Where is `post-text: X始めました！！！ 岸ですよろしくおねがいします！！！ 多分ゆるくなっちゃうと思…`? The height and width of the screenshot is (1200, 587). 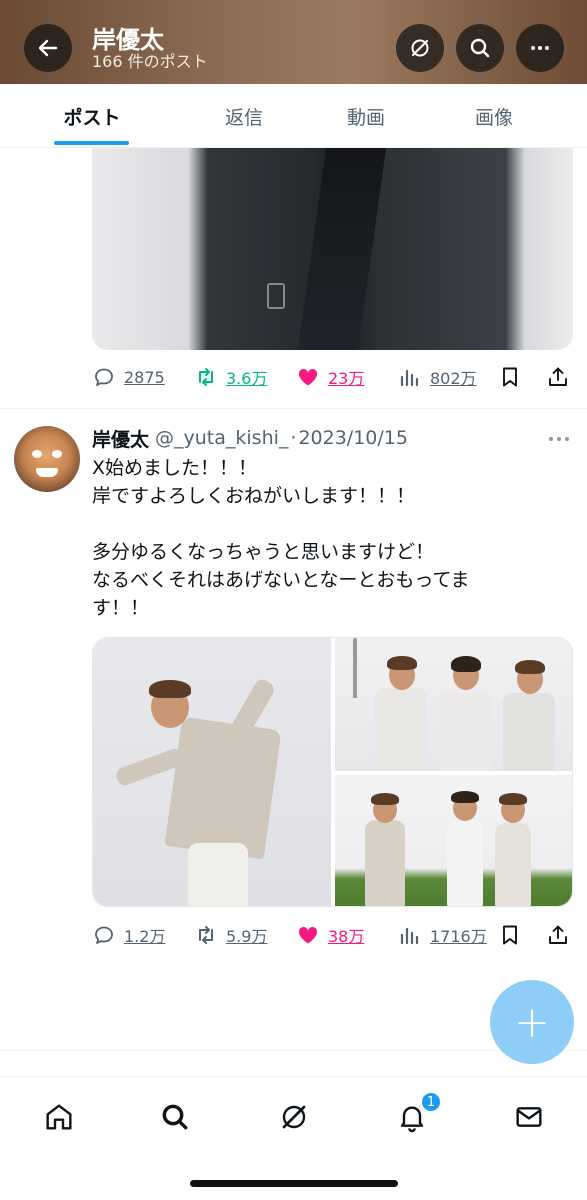 post-text: X始めました！！！ 岸ですよろしくおねがいします！！！ 多分ゆるくなっちゃうと思… is located at coordinates (332, 538).